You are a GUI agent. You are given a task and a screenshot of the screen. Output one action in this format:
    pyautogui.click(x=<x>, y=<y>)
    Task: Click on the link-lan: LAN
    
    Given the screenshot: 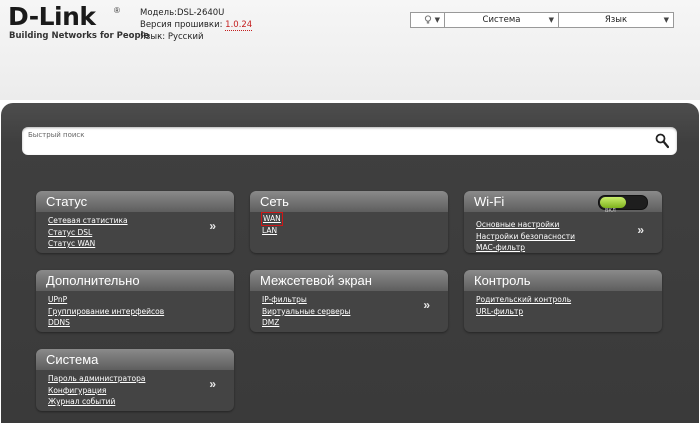 What is the action you would take?
    pyautogui.click(x=272, y=231)
    